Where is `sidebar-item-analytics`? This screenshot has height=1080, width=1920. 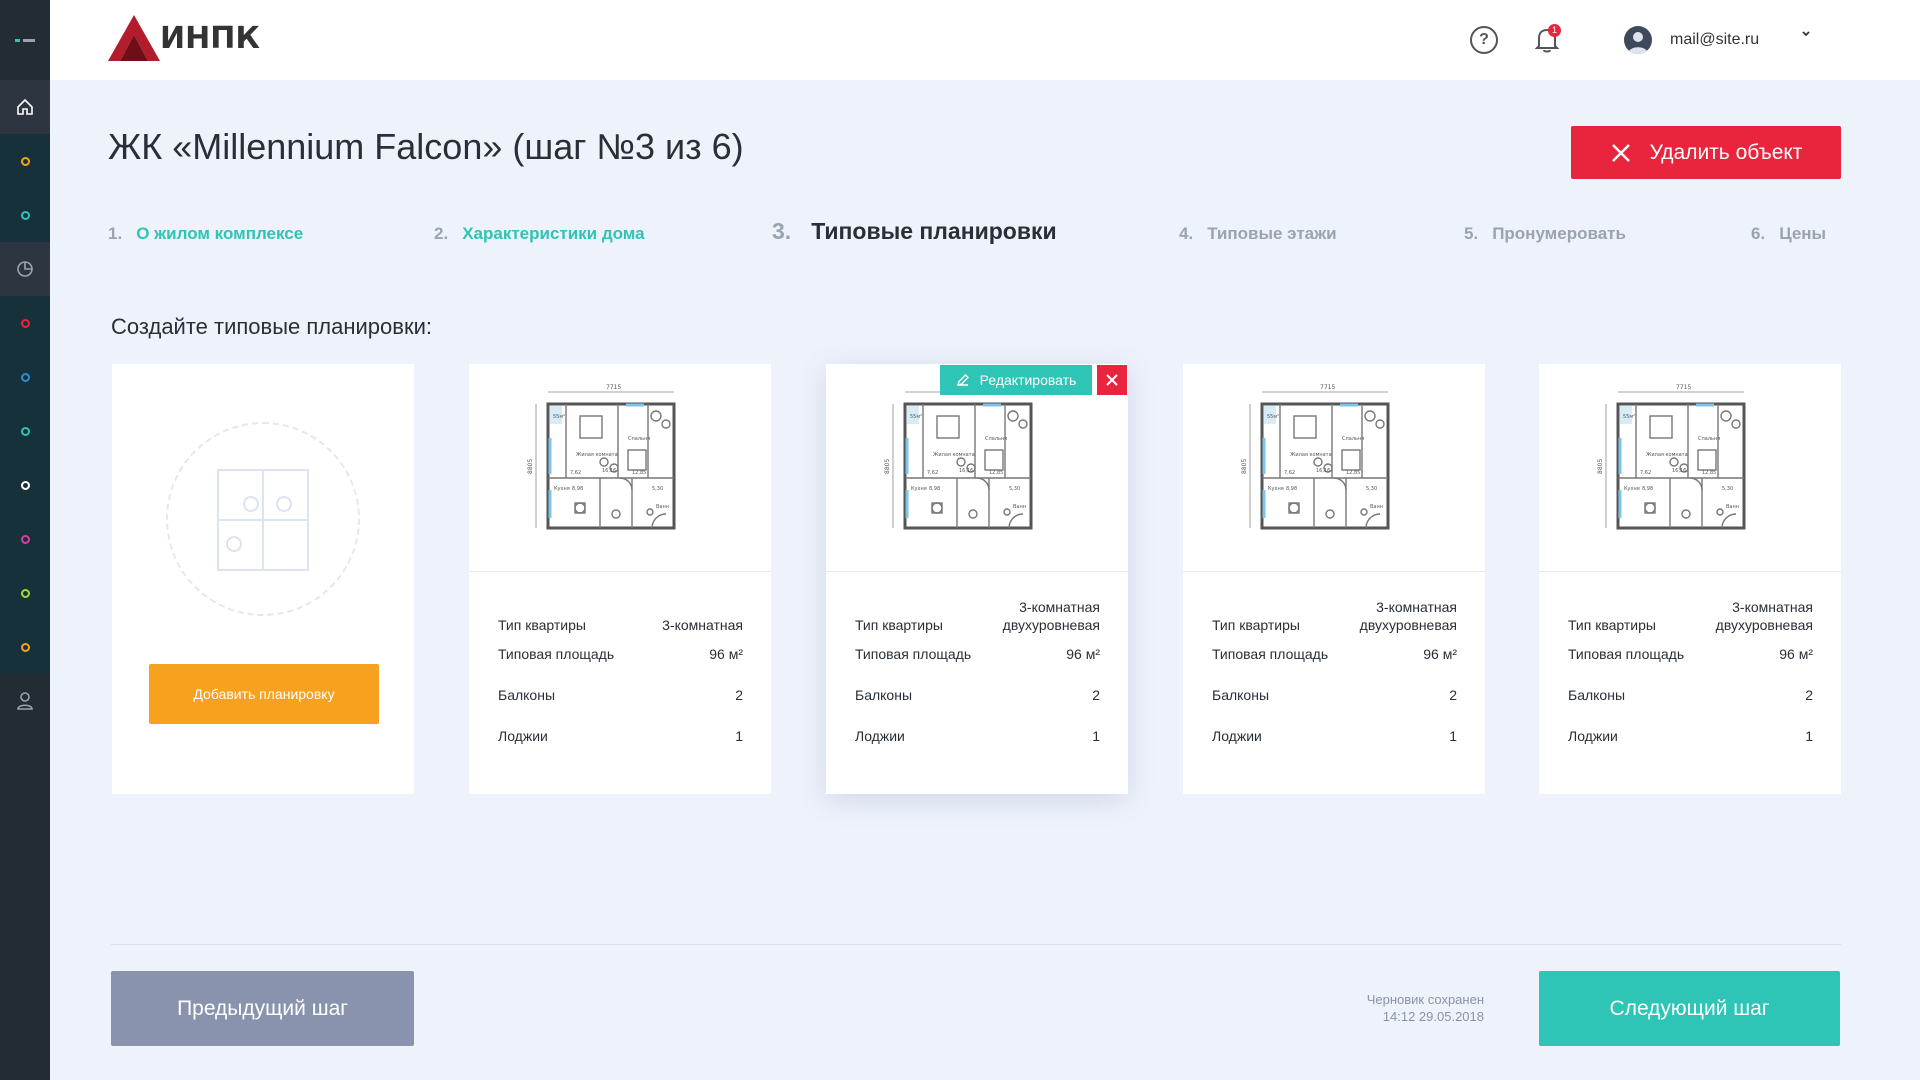
sidebar-item-analytics is located at coordinates (25, 269).